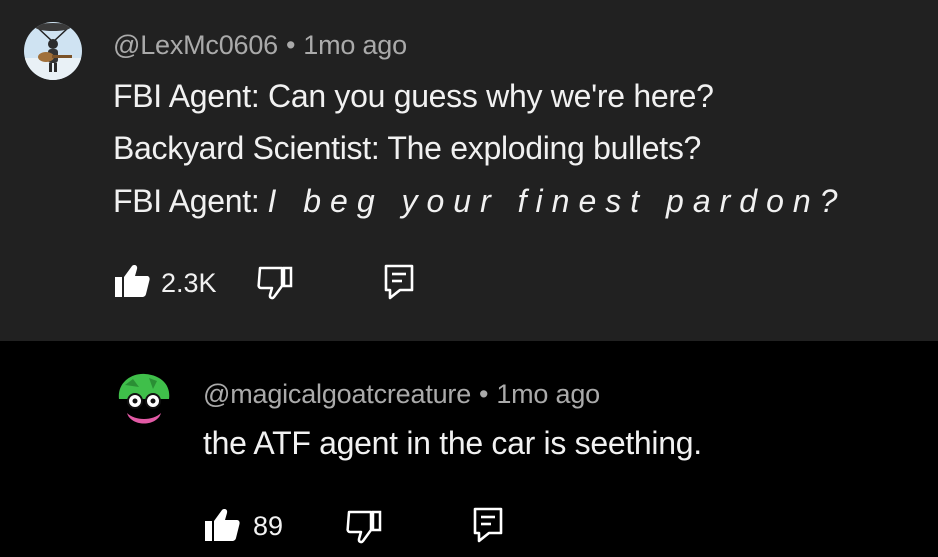  What do you see at coordinates (186, 201) in the screenshot?
I see `comment-text-prefix: FBI Agent:` at bounding box center [186, 201].